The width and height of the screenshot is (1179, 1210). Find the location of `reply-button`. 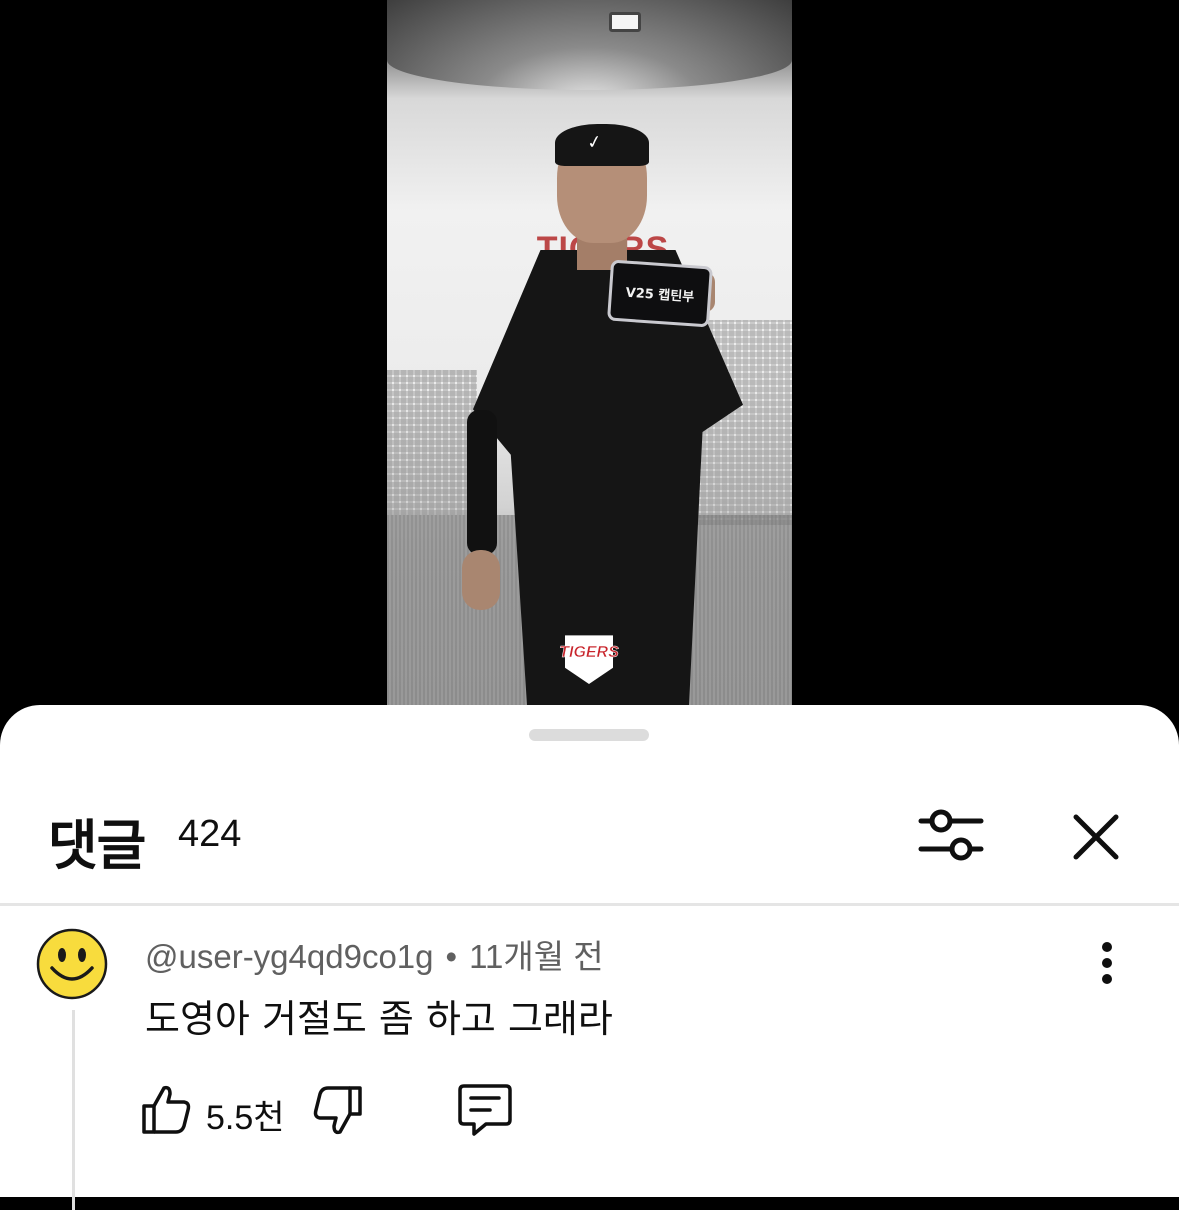

reply-button is located at coordinates (485, 1110).